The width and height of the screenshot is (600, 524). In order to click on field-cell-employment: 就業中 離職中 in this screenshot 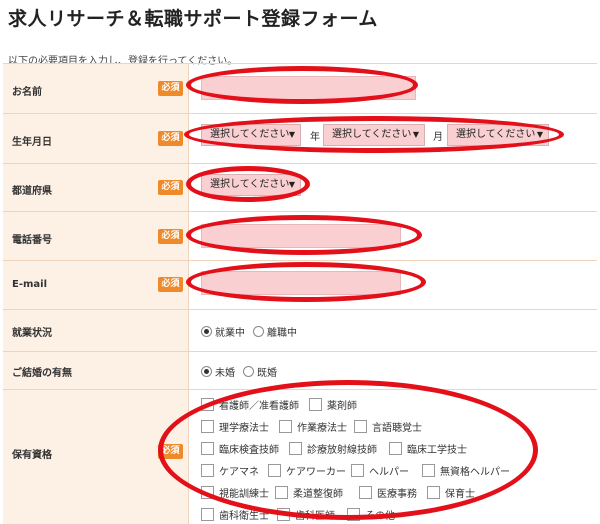, I will do `click(393, 330)`.